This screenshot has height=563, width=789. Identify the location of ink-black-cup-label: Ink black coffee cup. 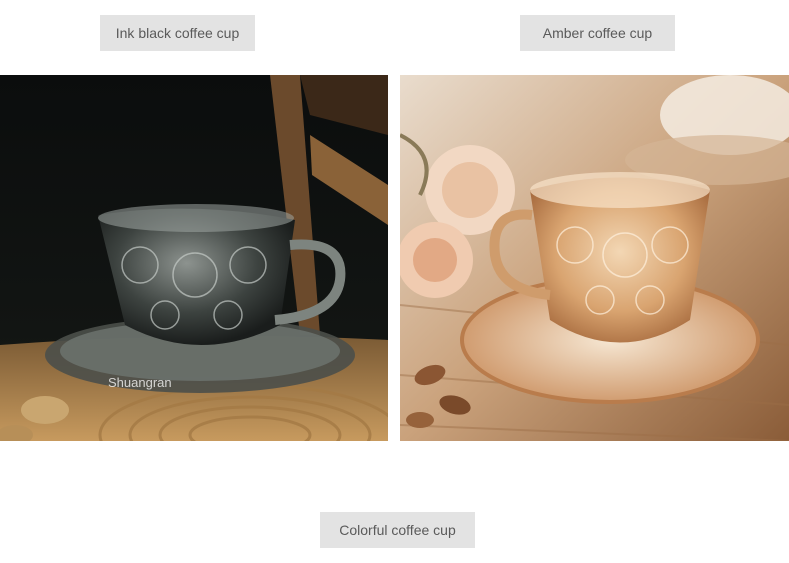
(177, 33).